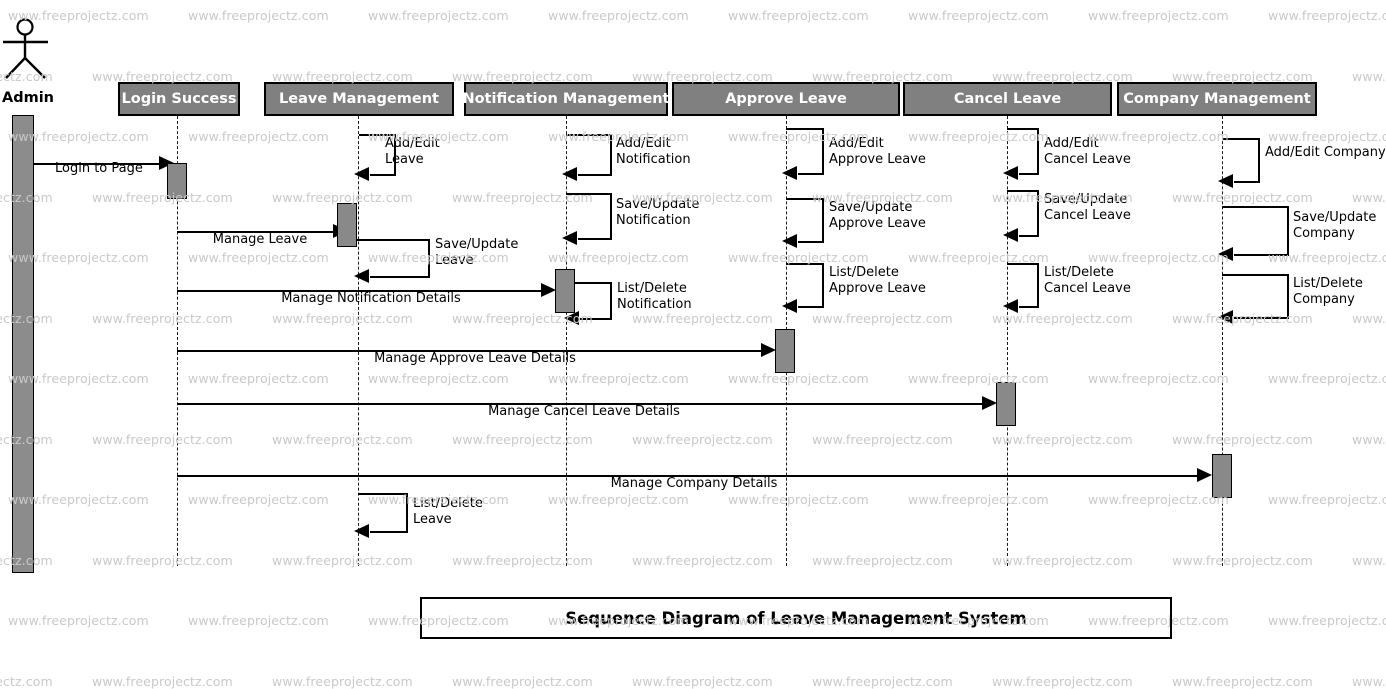  What do you see at coordinates (1247, 182) in the screenshot?
I see `self-add-edit-company-bottom` at bounding box center [1247, 182].